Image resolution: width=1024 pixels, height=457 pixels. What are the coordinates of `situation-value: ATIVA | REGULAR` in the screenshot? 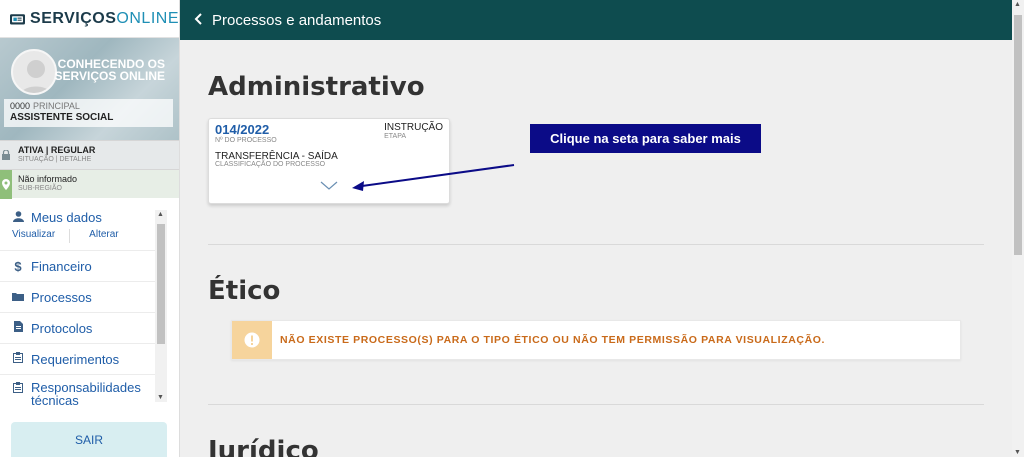 It's located at (57, 150).